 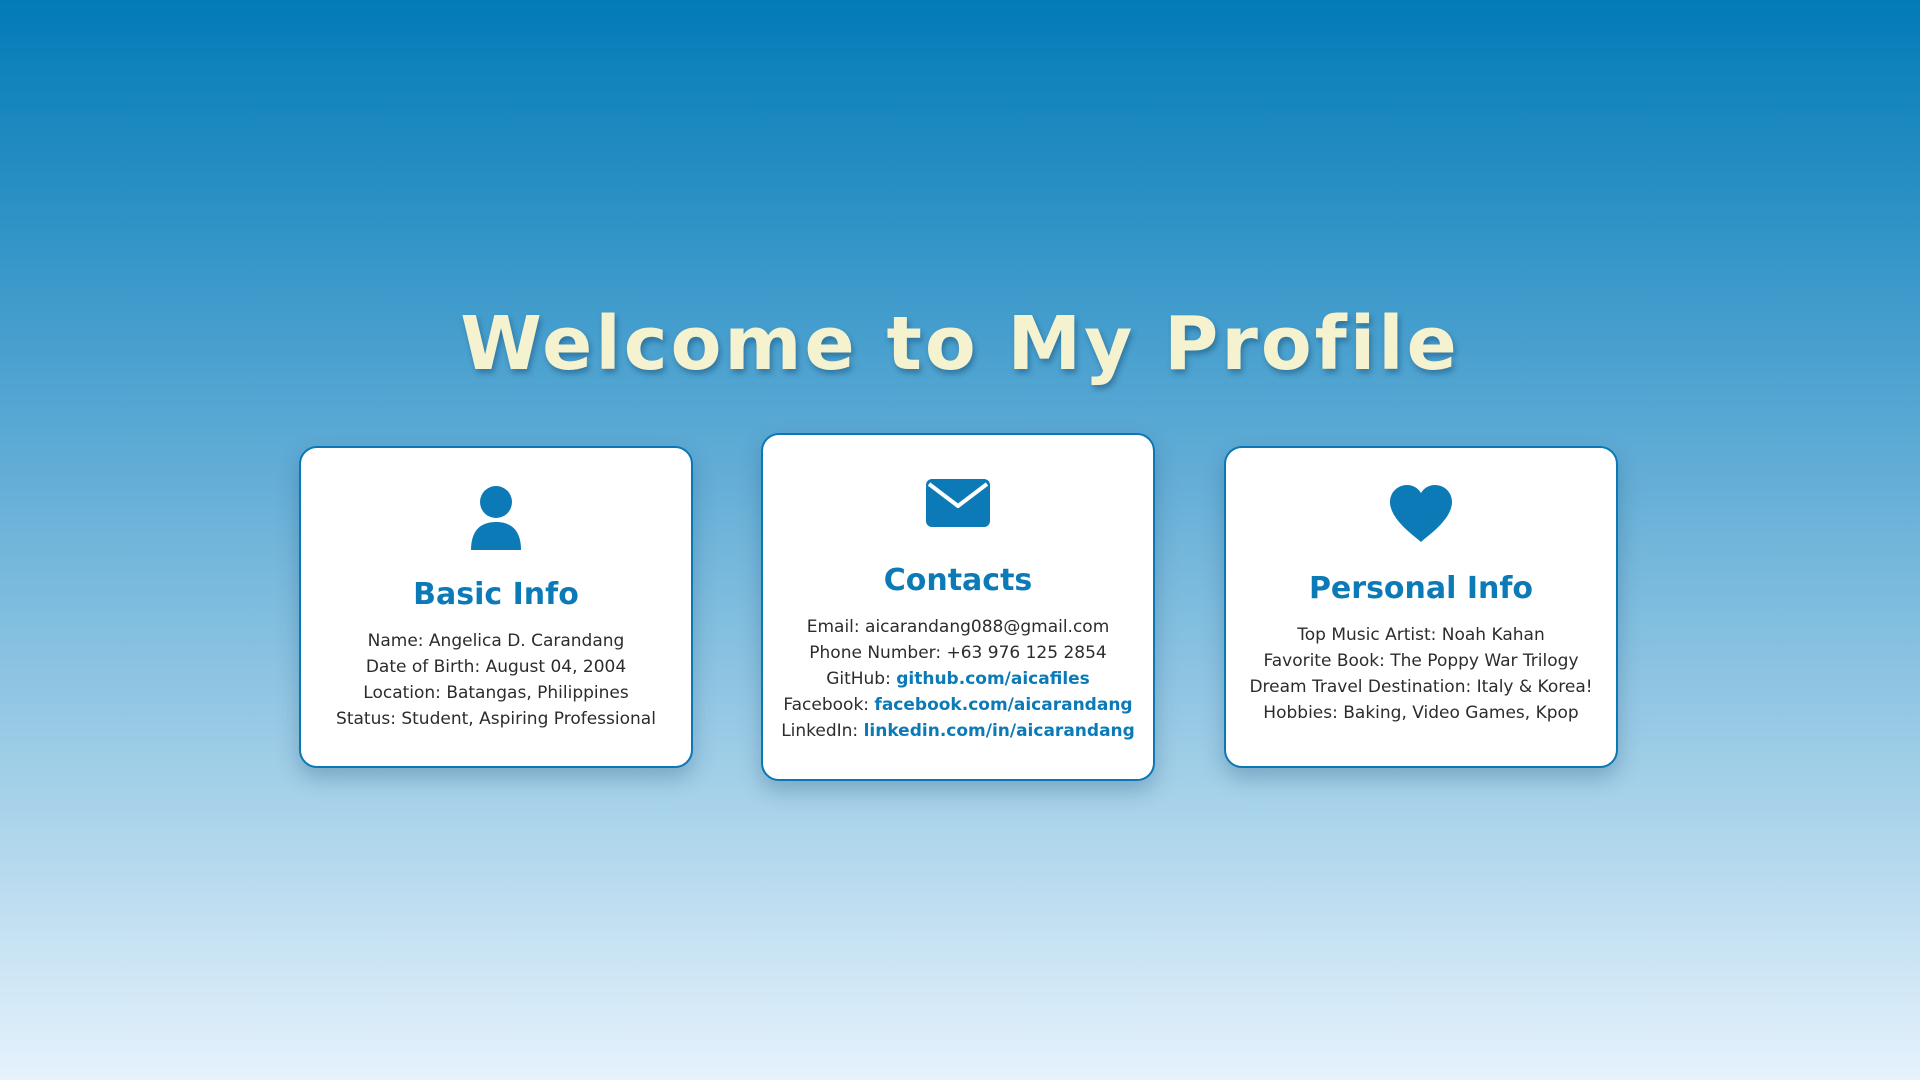 What do you see at coordinates (820, 731) in the screenshot?
I see `linkedin-label: LinkedIn:` at bounding box center [820, 731].